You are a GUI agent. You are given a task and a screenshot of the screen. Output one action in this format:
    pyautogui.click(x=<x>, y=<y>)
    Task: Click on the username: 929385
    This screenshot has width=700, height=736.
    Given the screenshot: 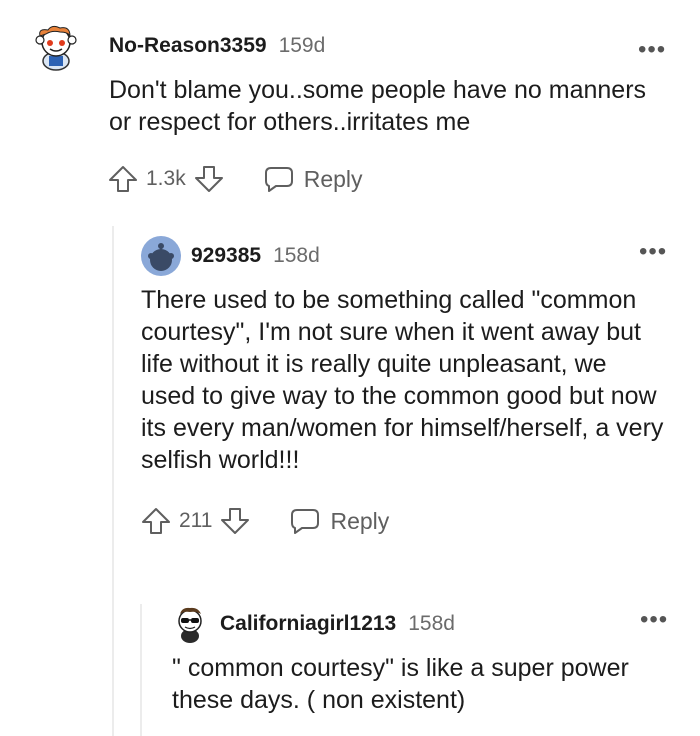 What is the action you would take?
    pyautogui.click(x=226, y=256)
    